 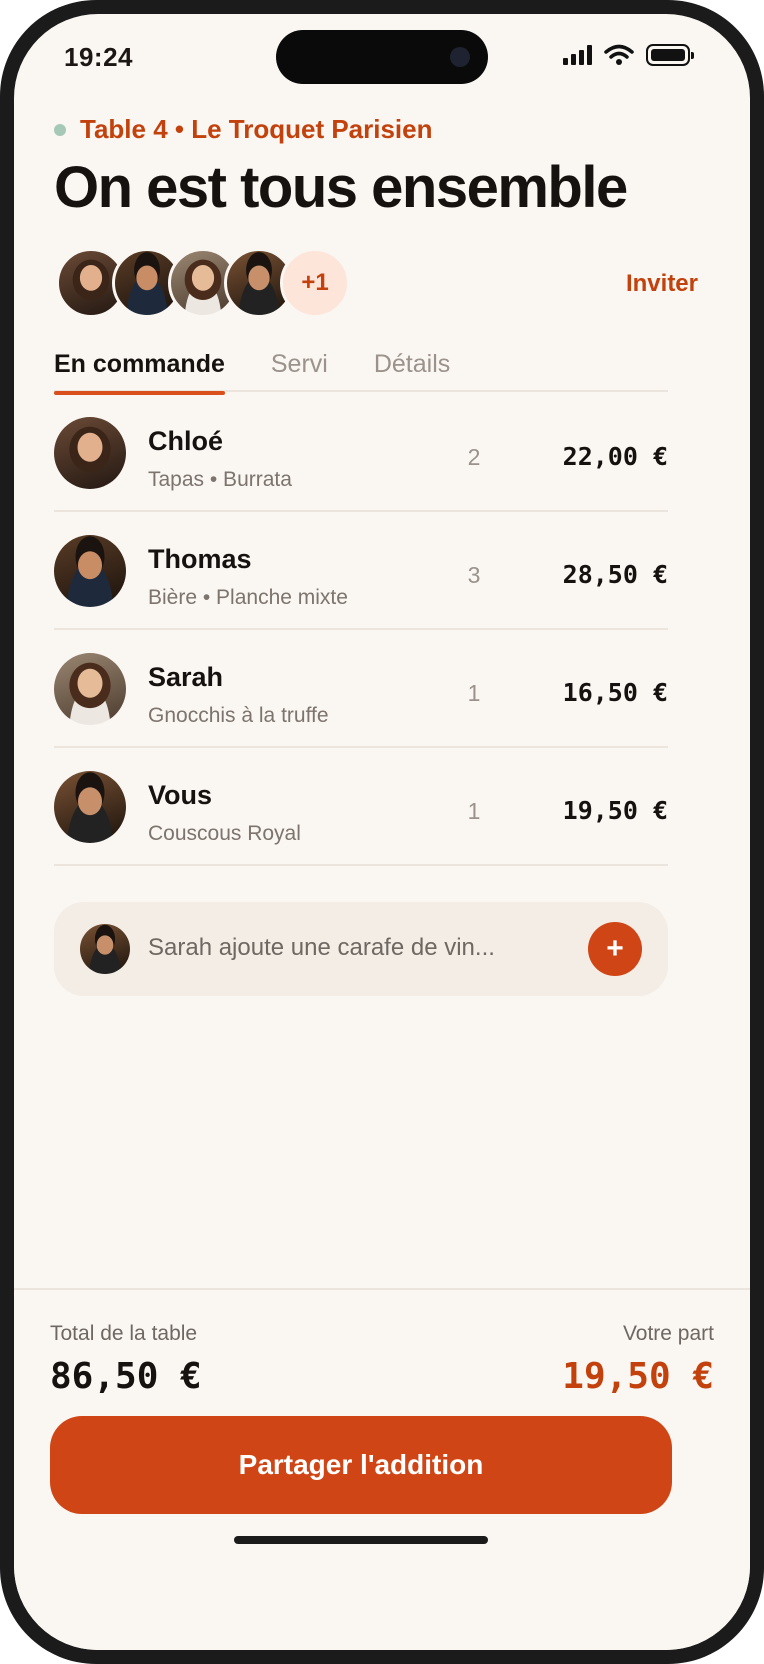 I want to click on order-items: Tapas • Burrata, so click(x=220, y=479).